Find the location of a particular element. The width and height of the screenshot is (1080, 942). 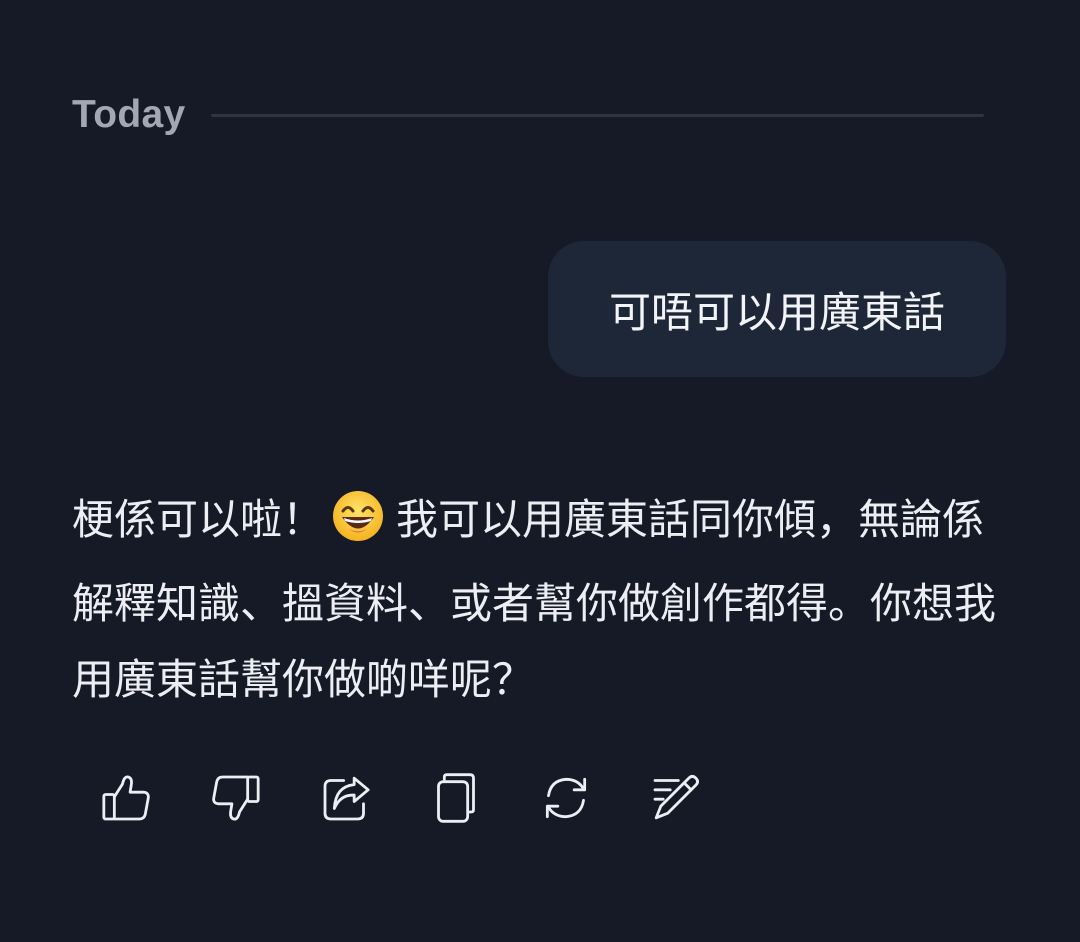

assistant-text-start: 梗係可以啦！ is located at coordinates (198, 519).